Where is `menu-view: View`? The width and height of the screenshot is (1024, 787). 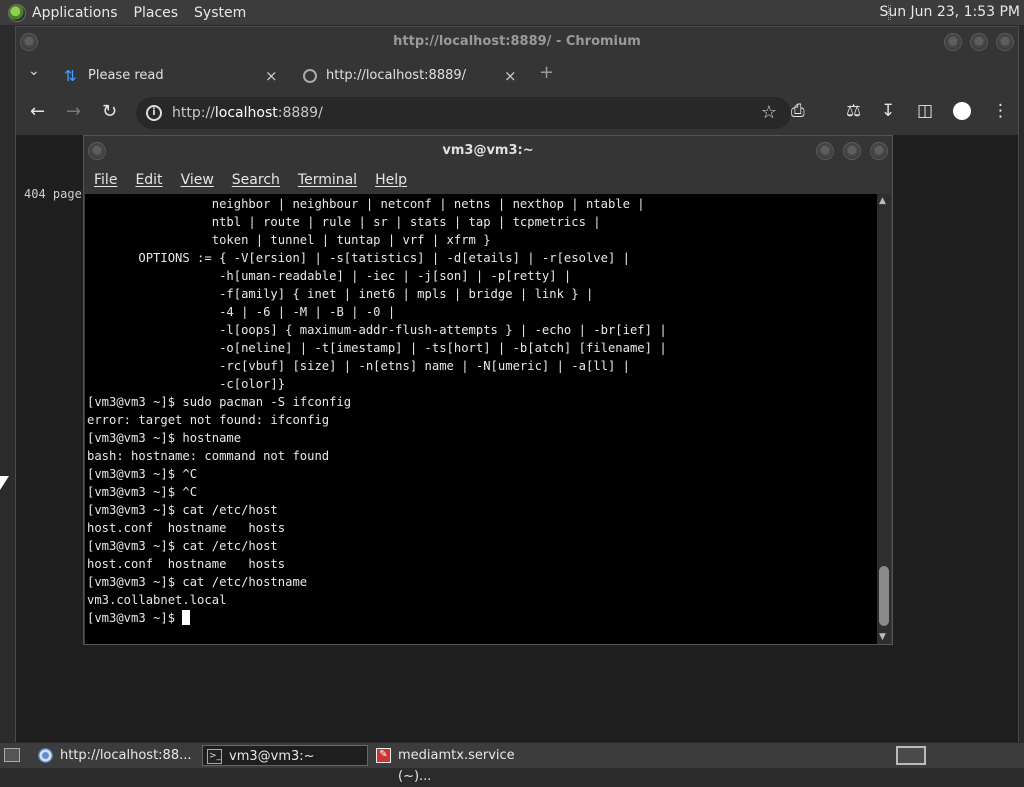 menu-view: View is located at coordinates (197, 180).